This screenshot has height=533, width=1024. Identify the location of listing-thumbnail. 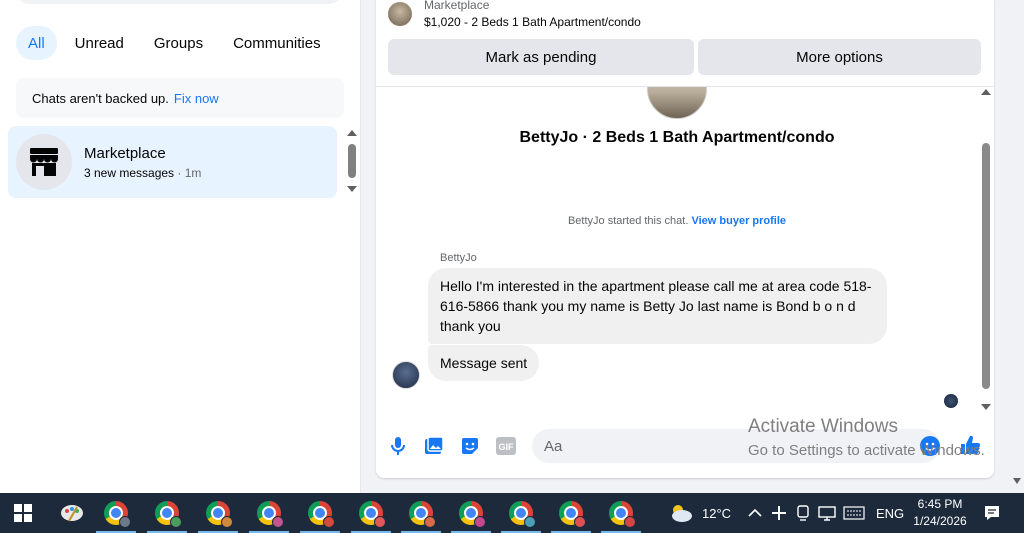
(400, 13).